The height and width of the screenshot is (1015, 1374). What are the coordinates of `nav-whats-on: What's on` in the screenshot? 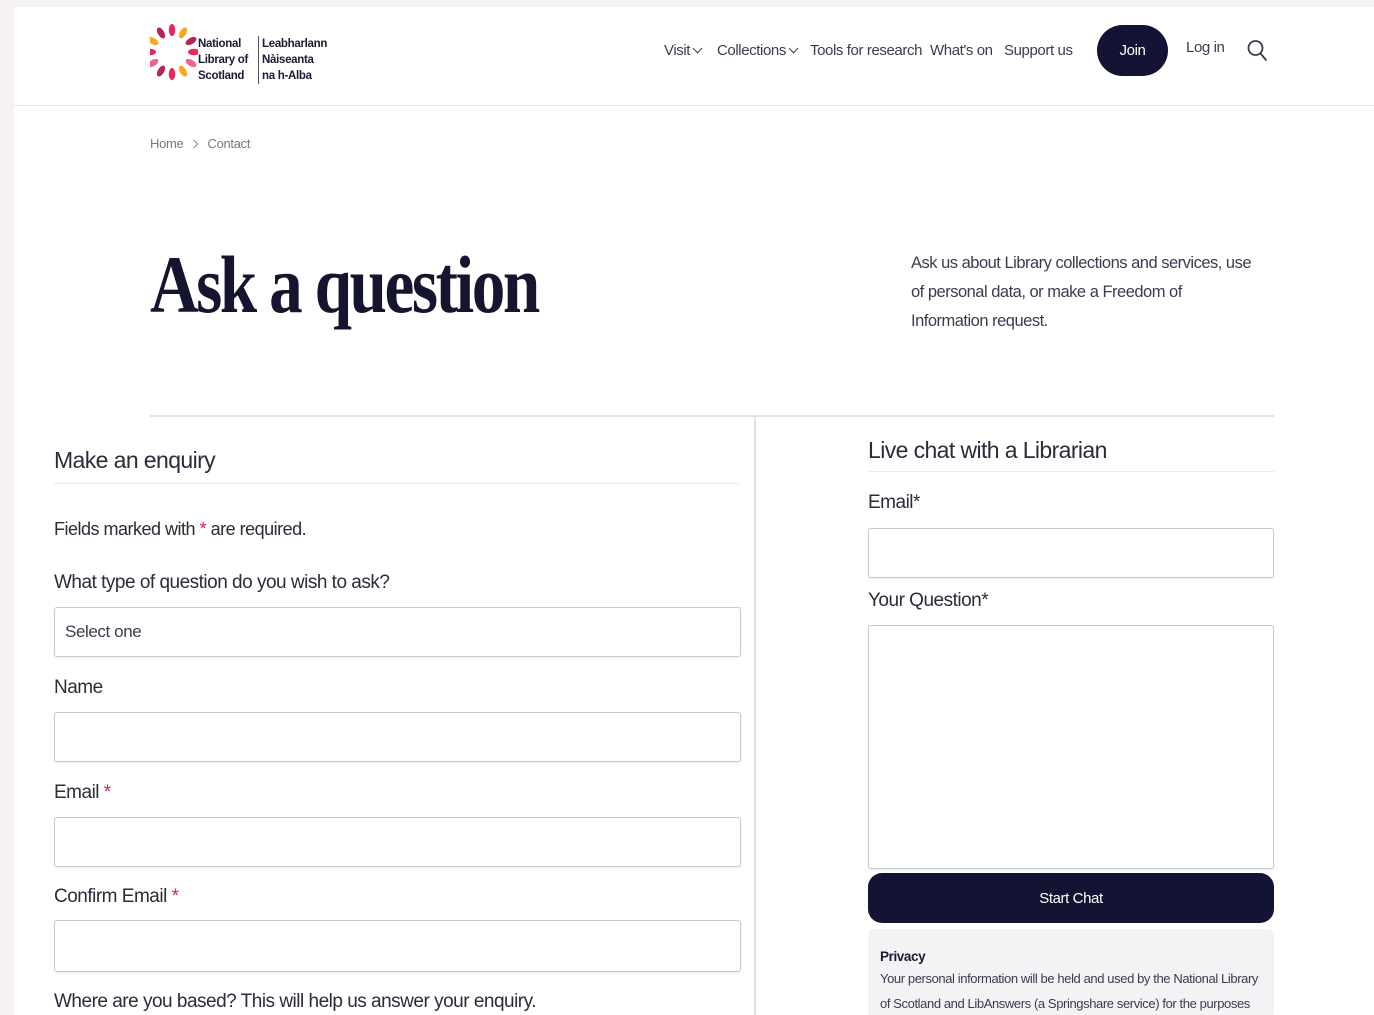 It's located at (961, 50).